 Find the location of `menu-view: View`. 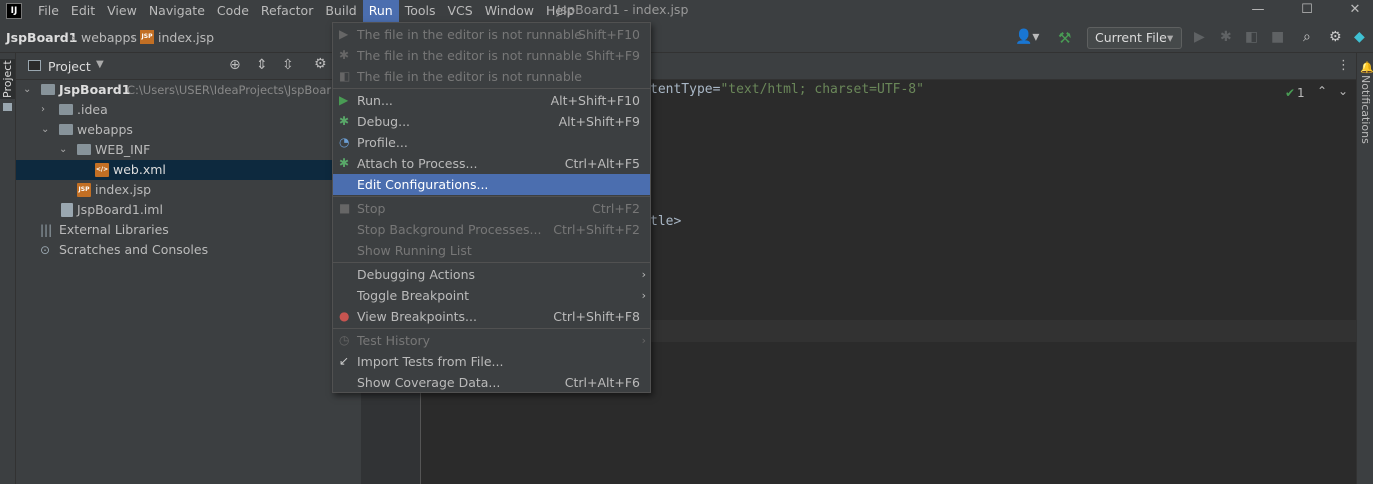

menu-view: View is located at coordinates (122, 11).